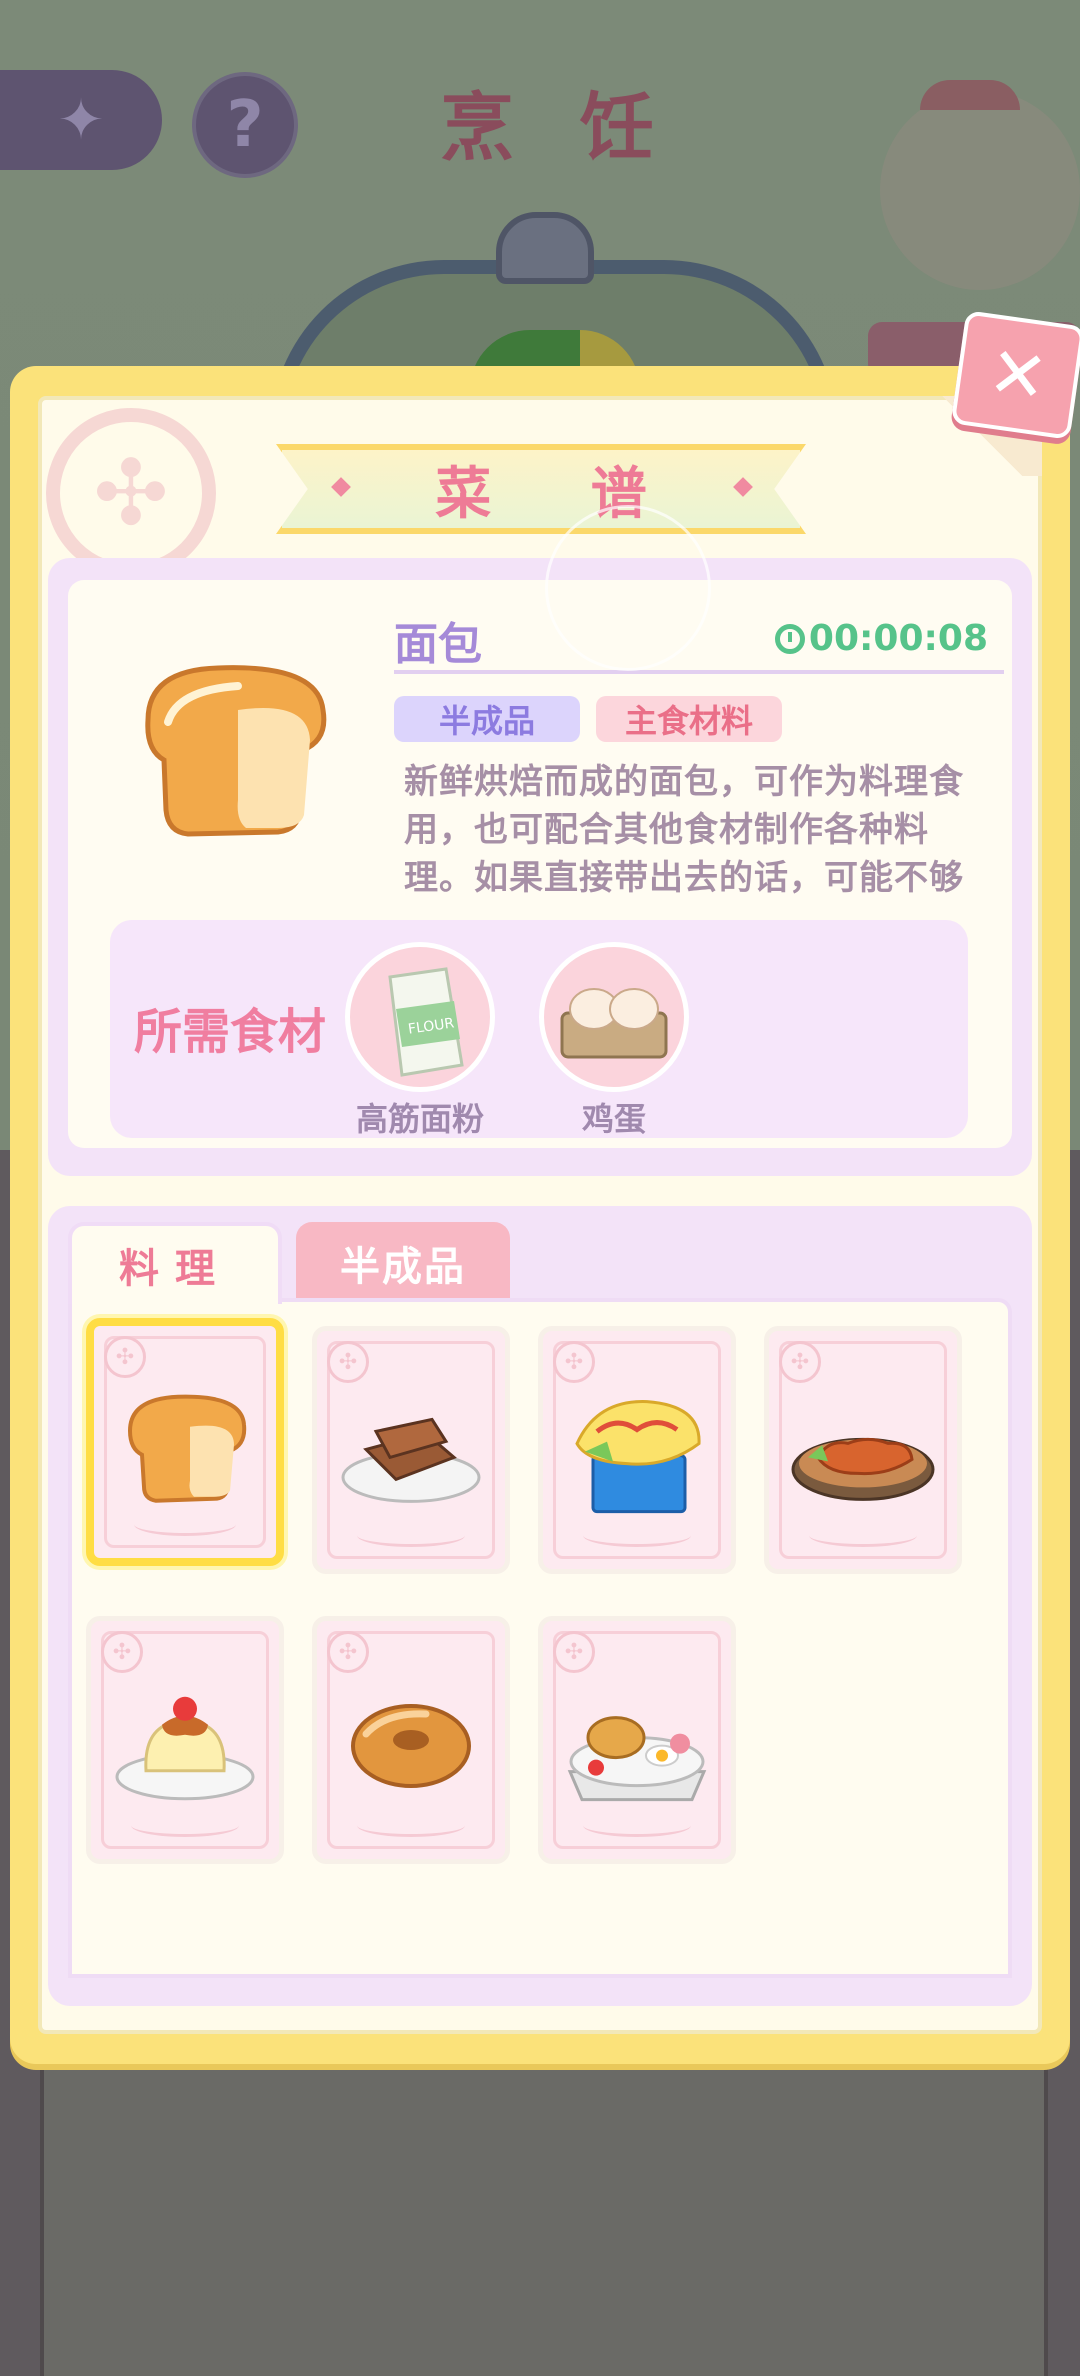 Image resolution: width=1080 pixels, height=2376 pixels. I want to click on ingredients-box: 所需食材 FLOUR 高筋面粉 鸡蛋, so click(539, 1029).